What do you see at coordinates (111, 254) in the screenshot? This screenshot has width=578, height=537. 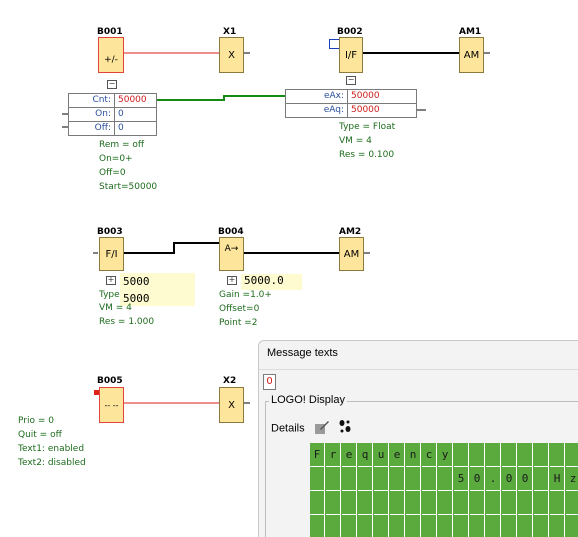 I see `block-b003: F/I` at bounding box center [111, 254].